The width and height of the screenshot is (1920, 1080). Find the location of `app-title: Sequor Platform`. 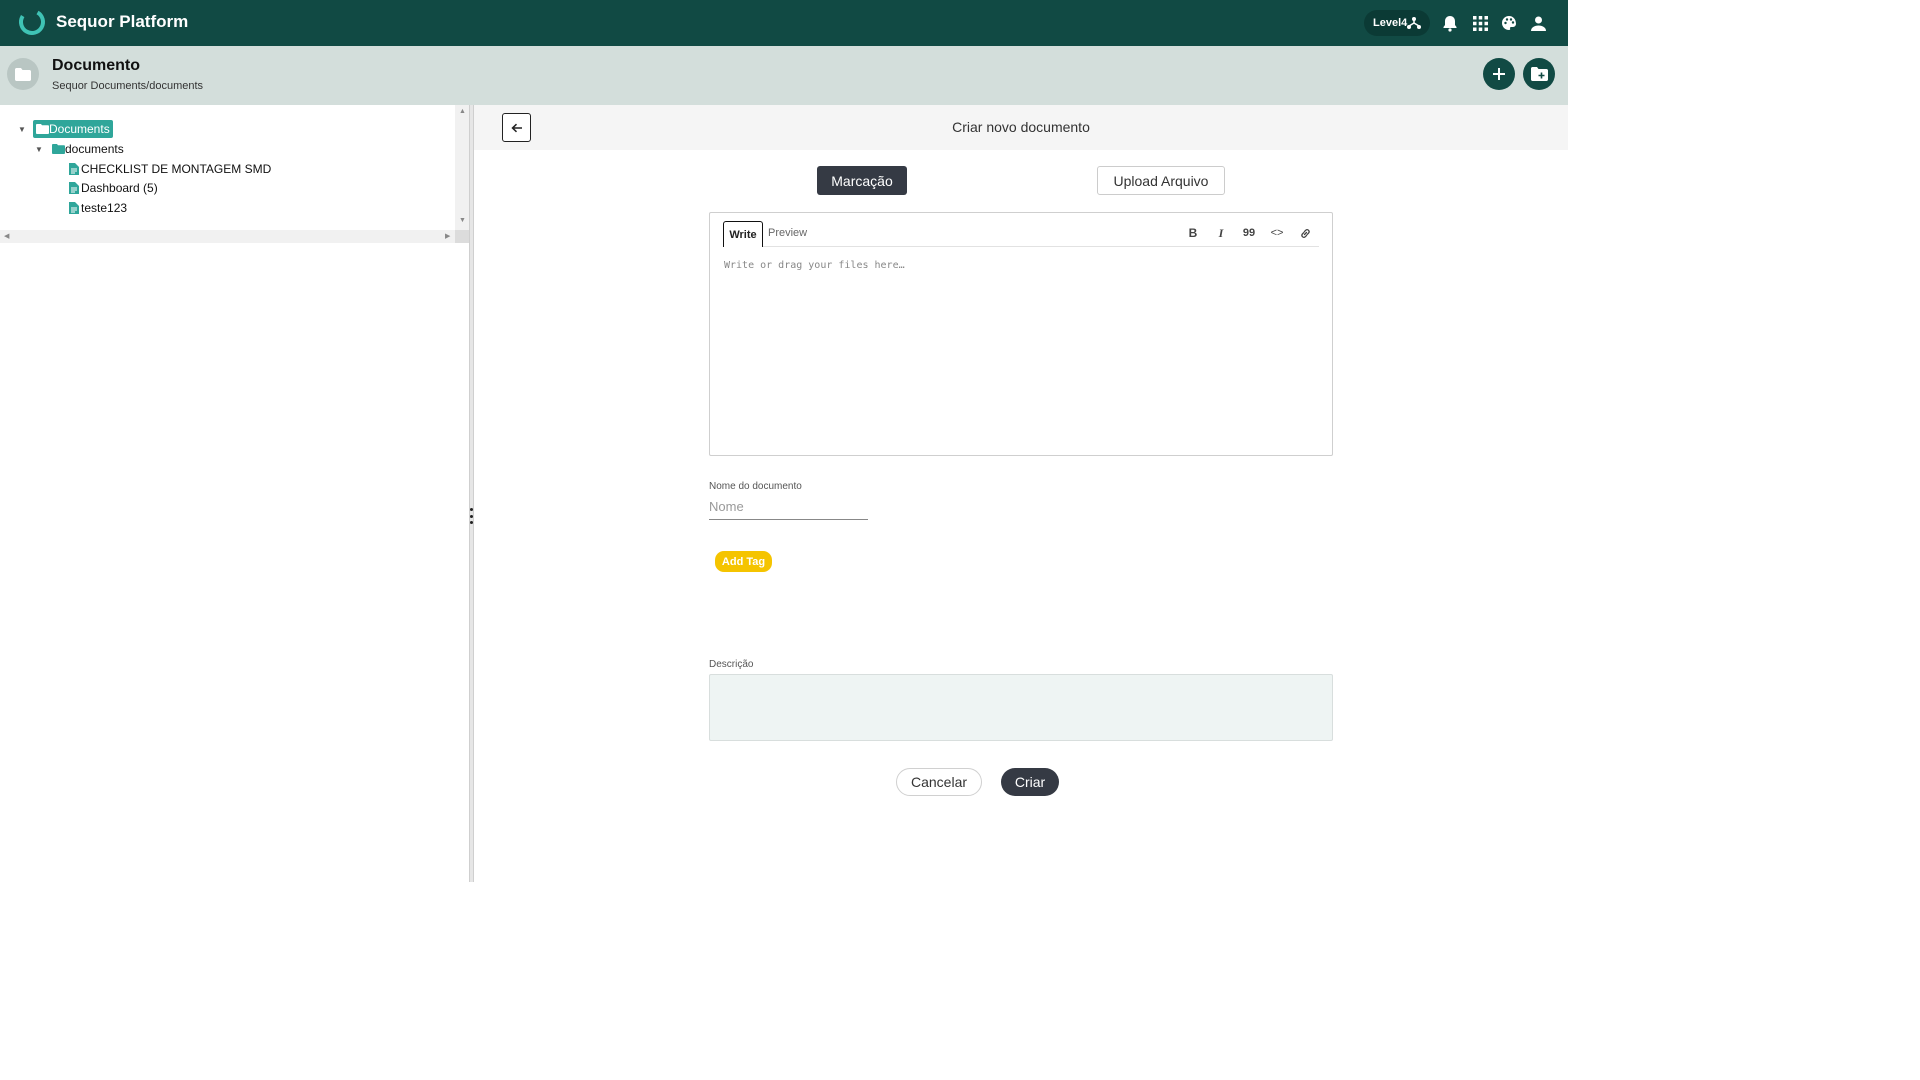

app-title: Sequor Platform is located at coordinates (122, 21).